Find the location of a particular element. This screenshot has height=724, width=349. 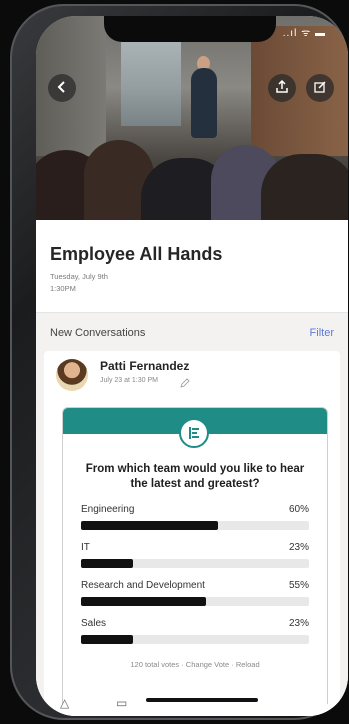

event-time: 1:30PM is located at coordinates (63, 288).